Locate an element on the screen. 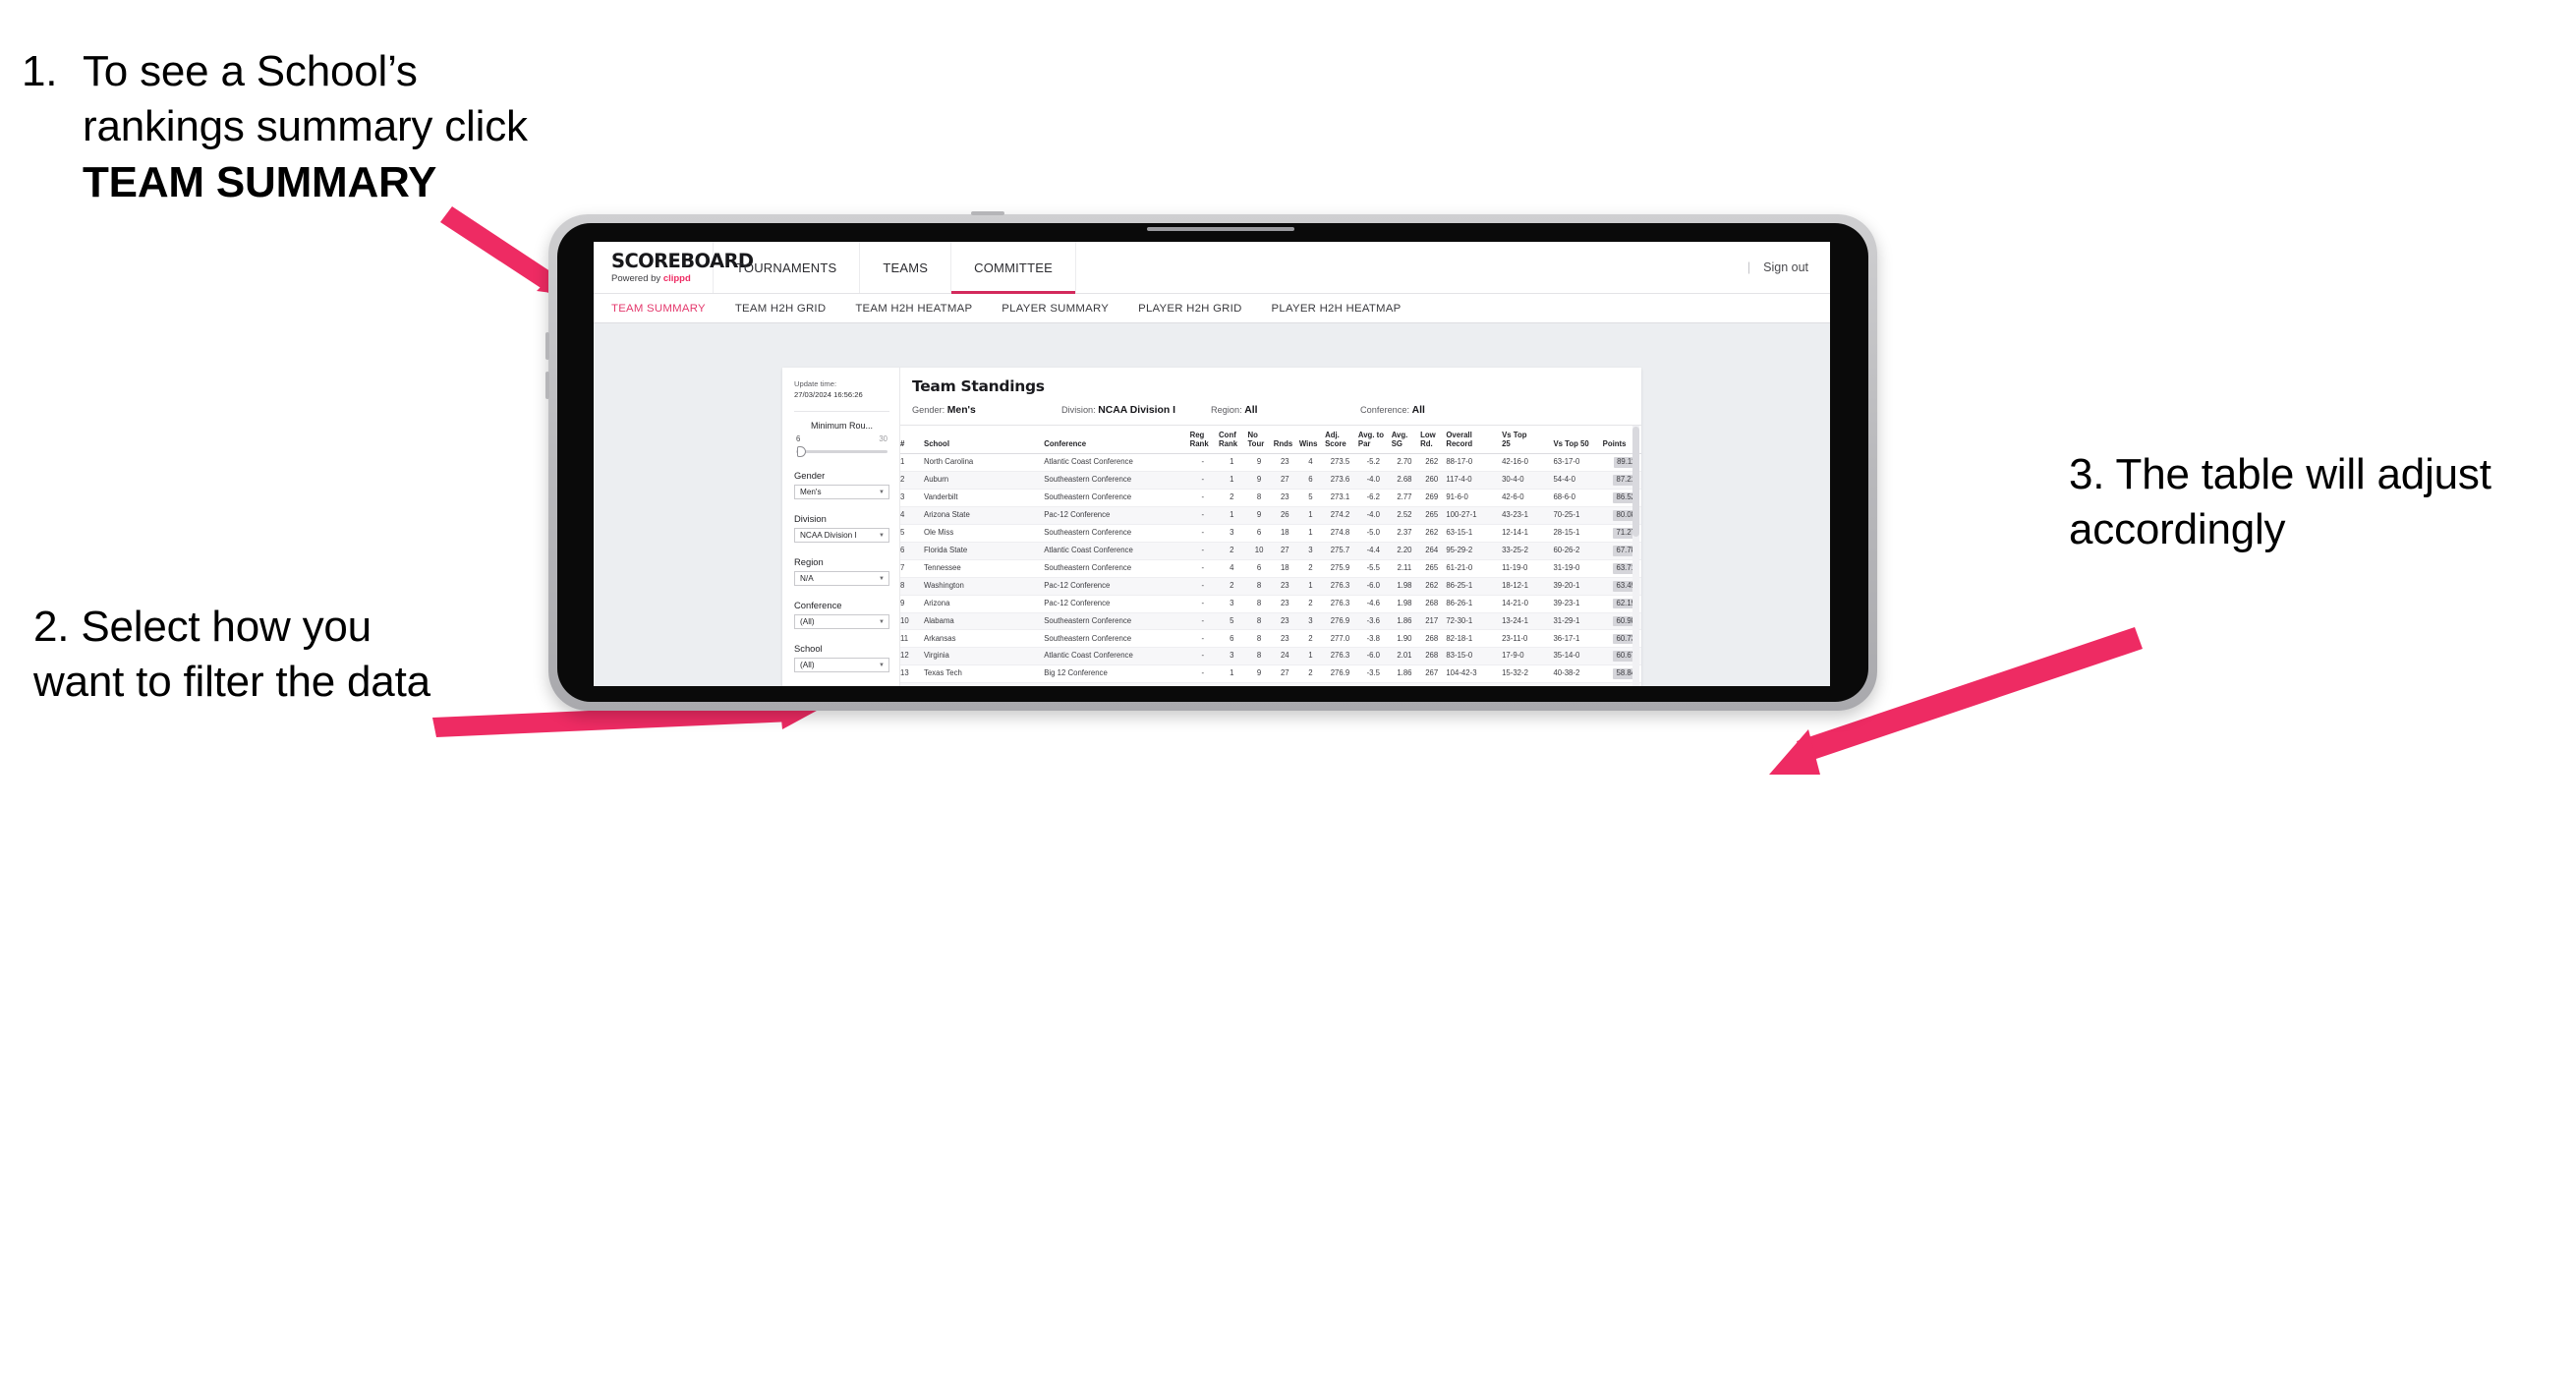 The height and width of the screenshot is (1386, 2576). cell-avg-to-par: -5.5 is located at coordinates (1375, 569).